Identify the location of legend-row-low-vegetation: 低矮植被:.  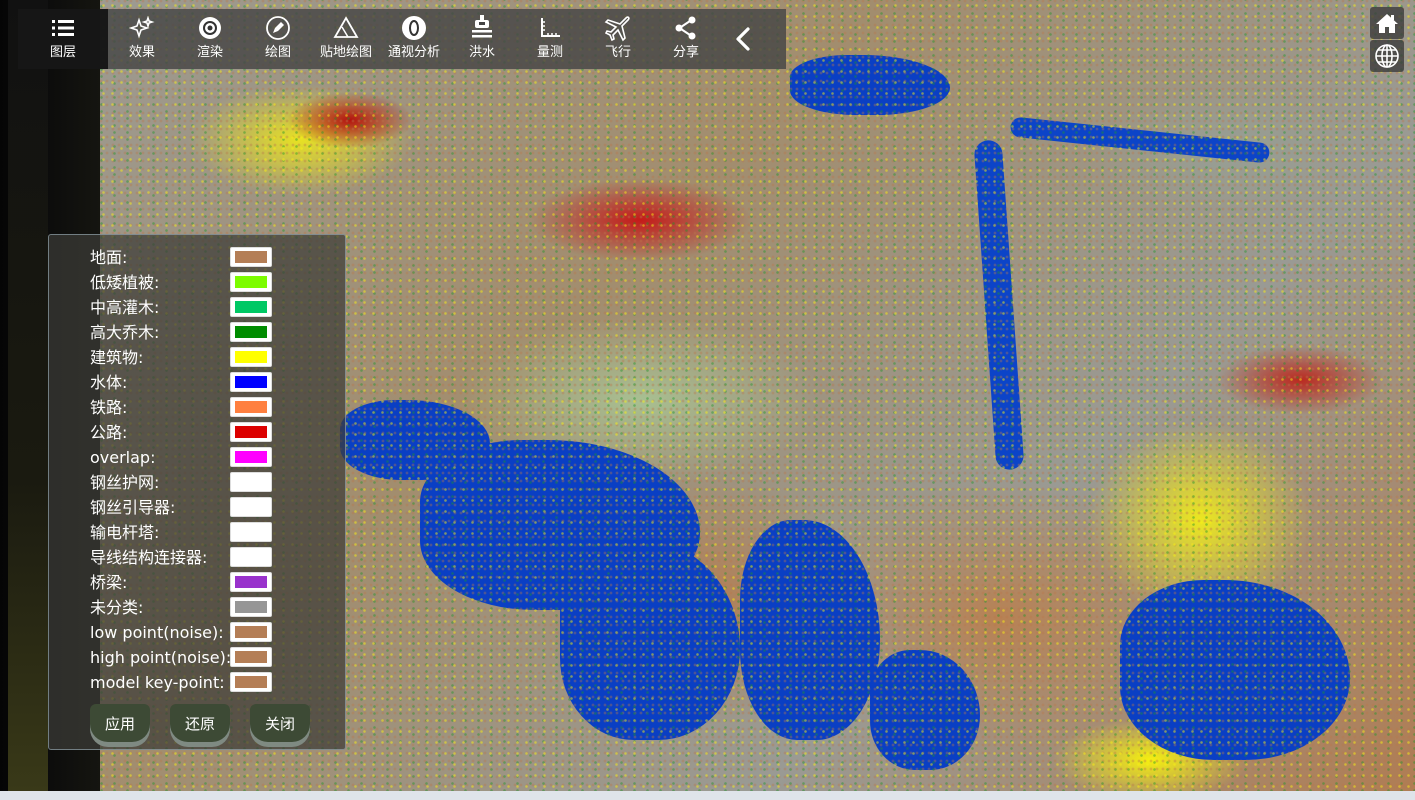
(198, 282).